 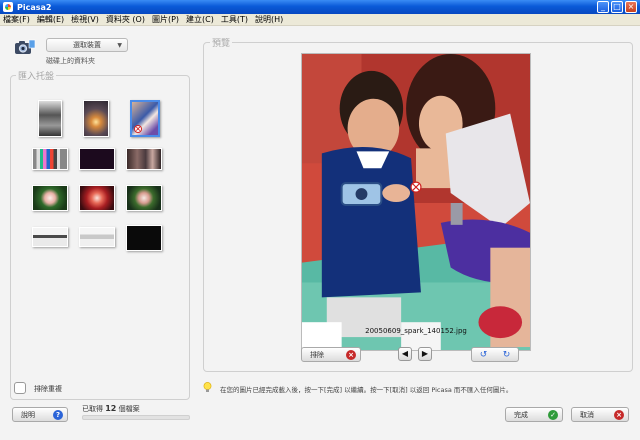 I want to click on import-tray-label: 匯入托盤, so click(x=36, y=75).